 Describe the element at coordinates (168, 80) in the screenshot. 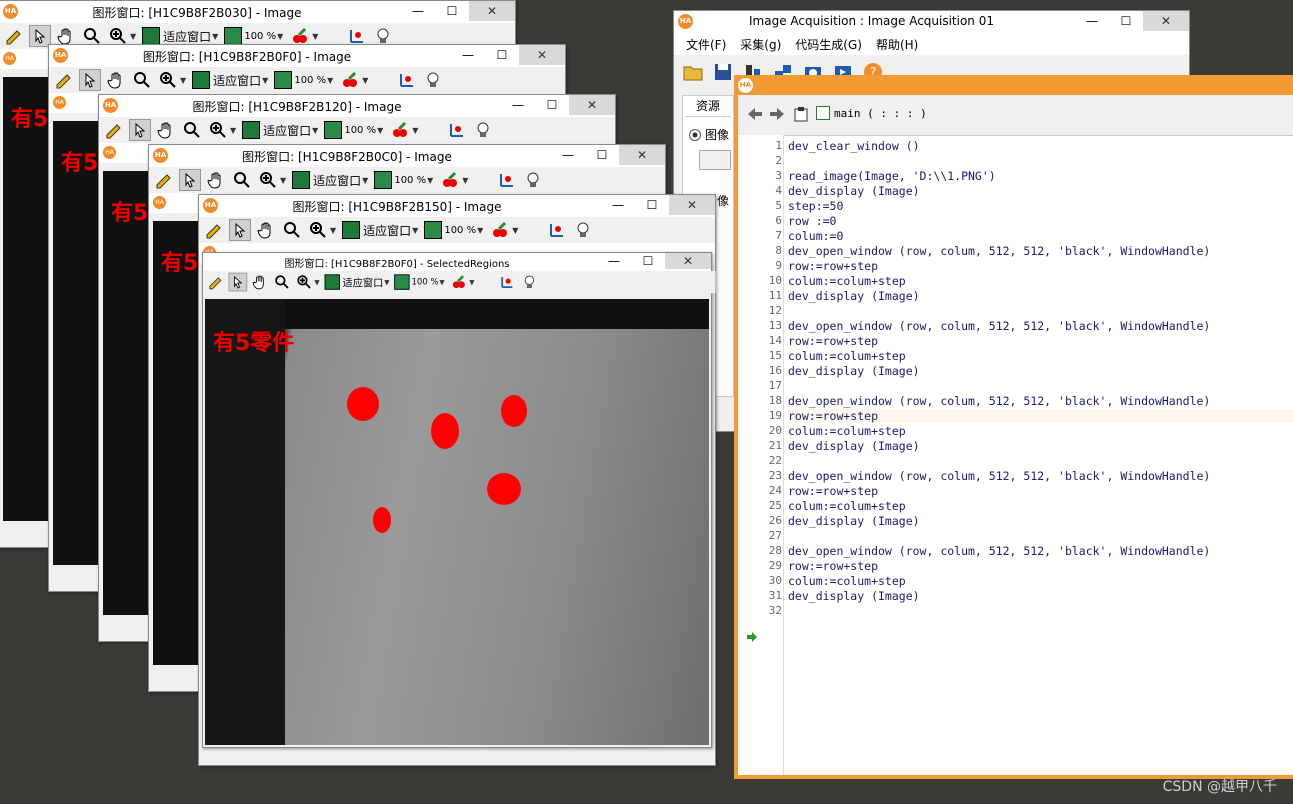

I see `gw2-zoom-in-icon` at that location.